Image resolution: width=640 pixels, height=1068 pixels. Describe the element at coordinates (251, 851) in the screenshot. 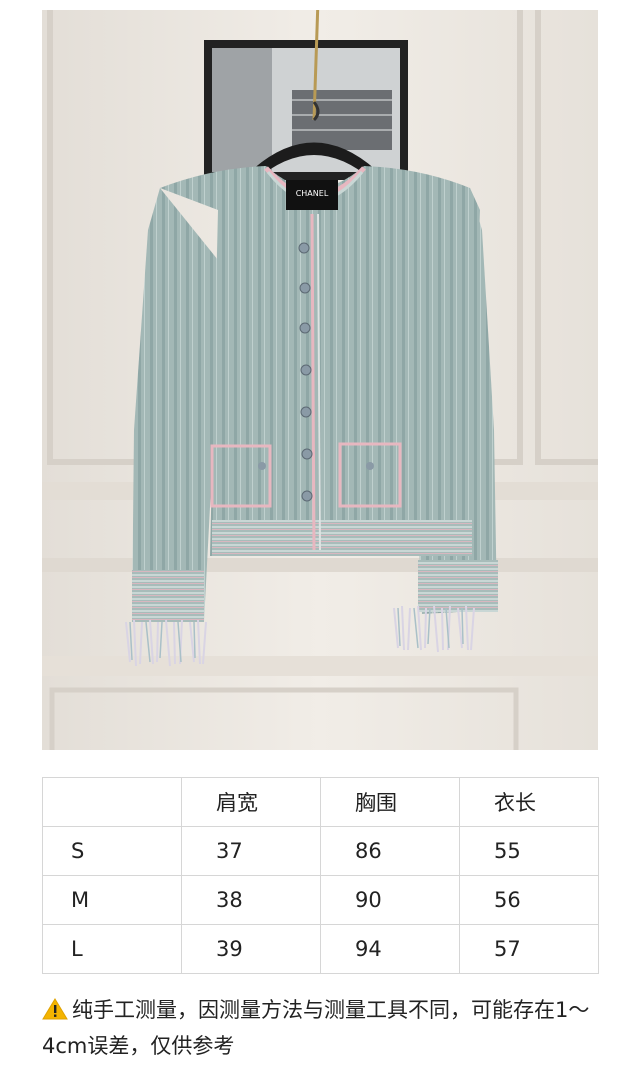

I see `table-cell: 37` at that location.